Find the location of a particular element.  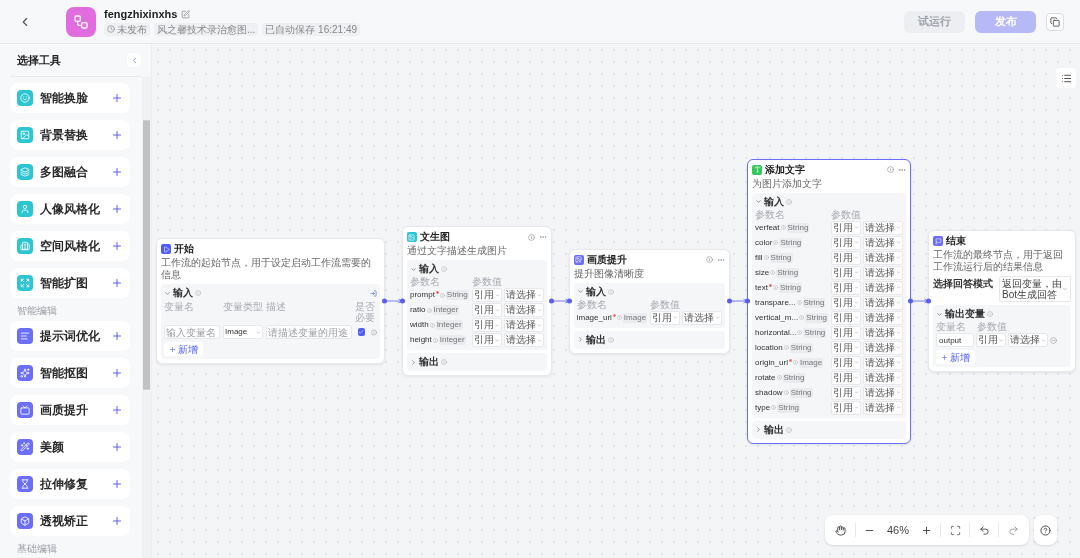

tool-item: 多图融合 is located at coordinates (70, 172).